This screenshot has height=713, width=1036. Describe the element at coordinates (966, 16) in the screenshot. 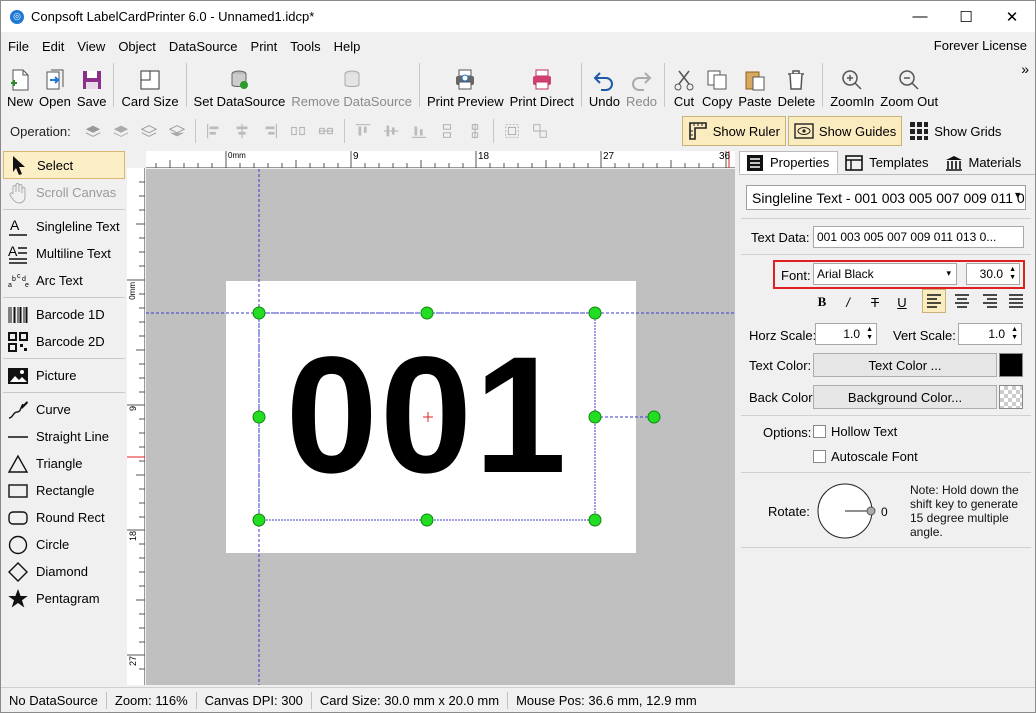

I see `maximize-button: ☐` at that location.